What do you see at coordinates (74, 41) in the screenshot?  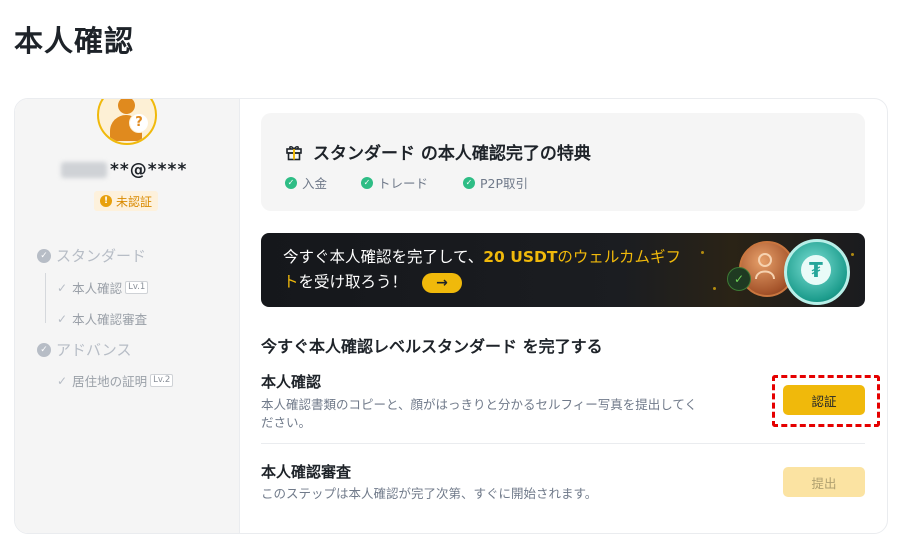 I see `page-title: 本人確認` at bounding box center [74, 41].